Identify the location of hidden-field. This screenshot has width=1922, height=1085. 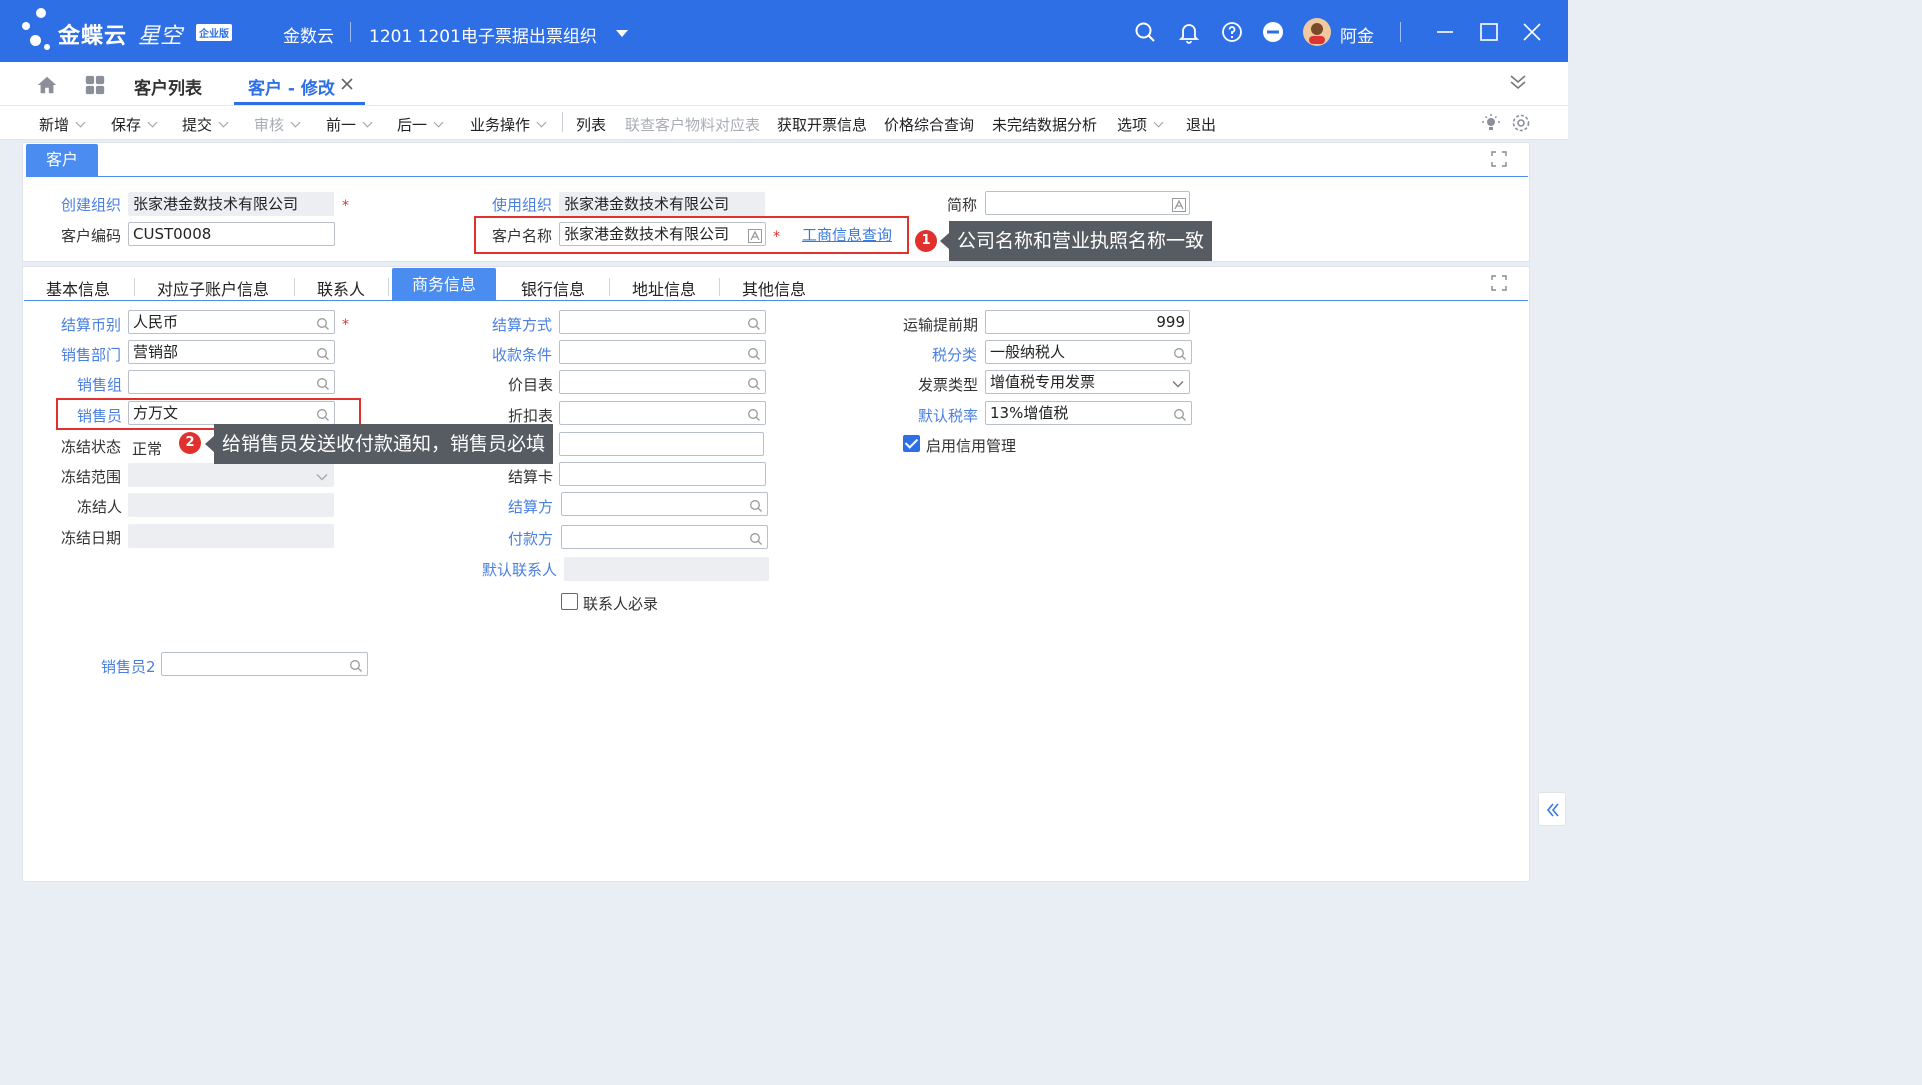
(661, 444).